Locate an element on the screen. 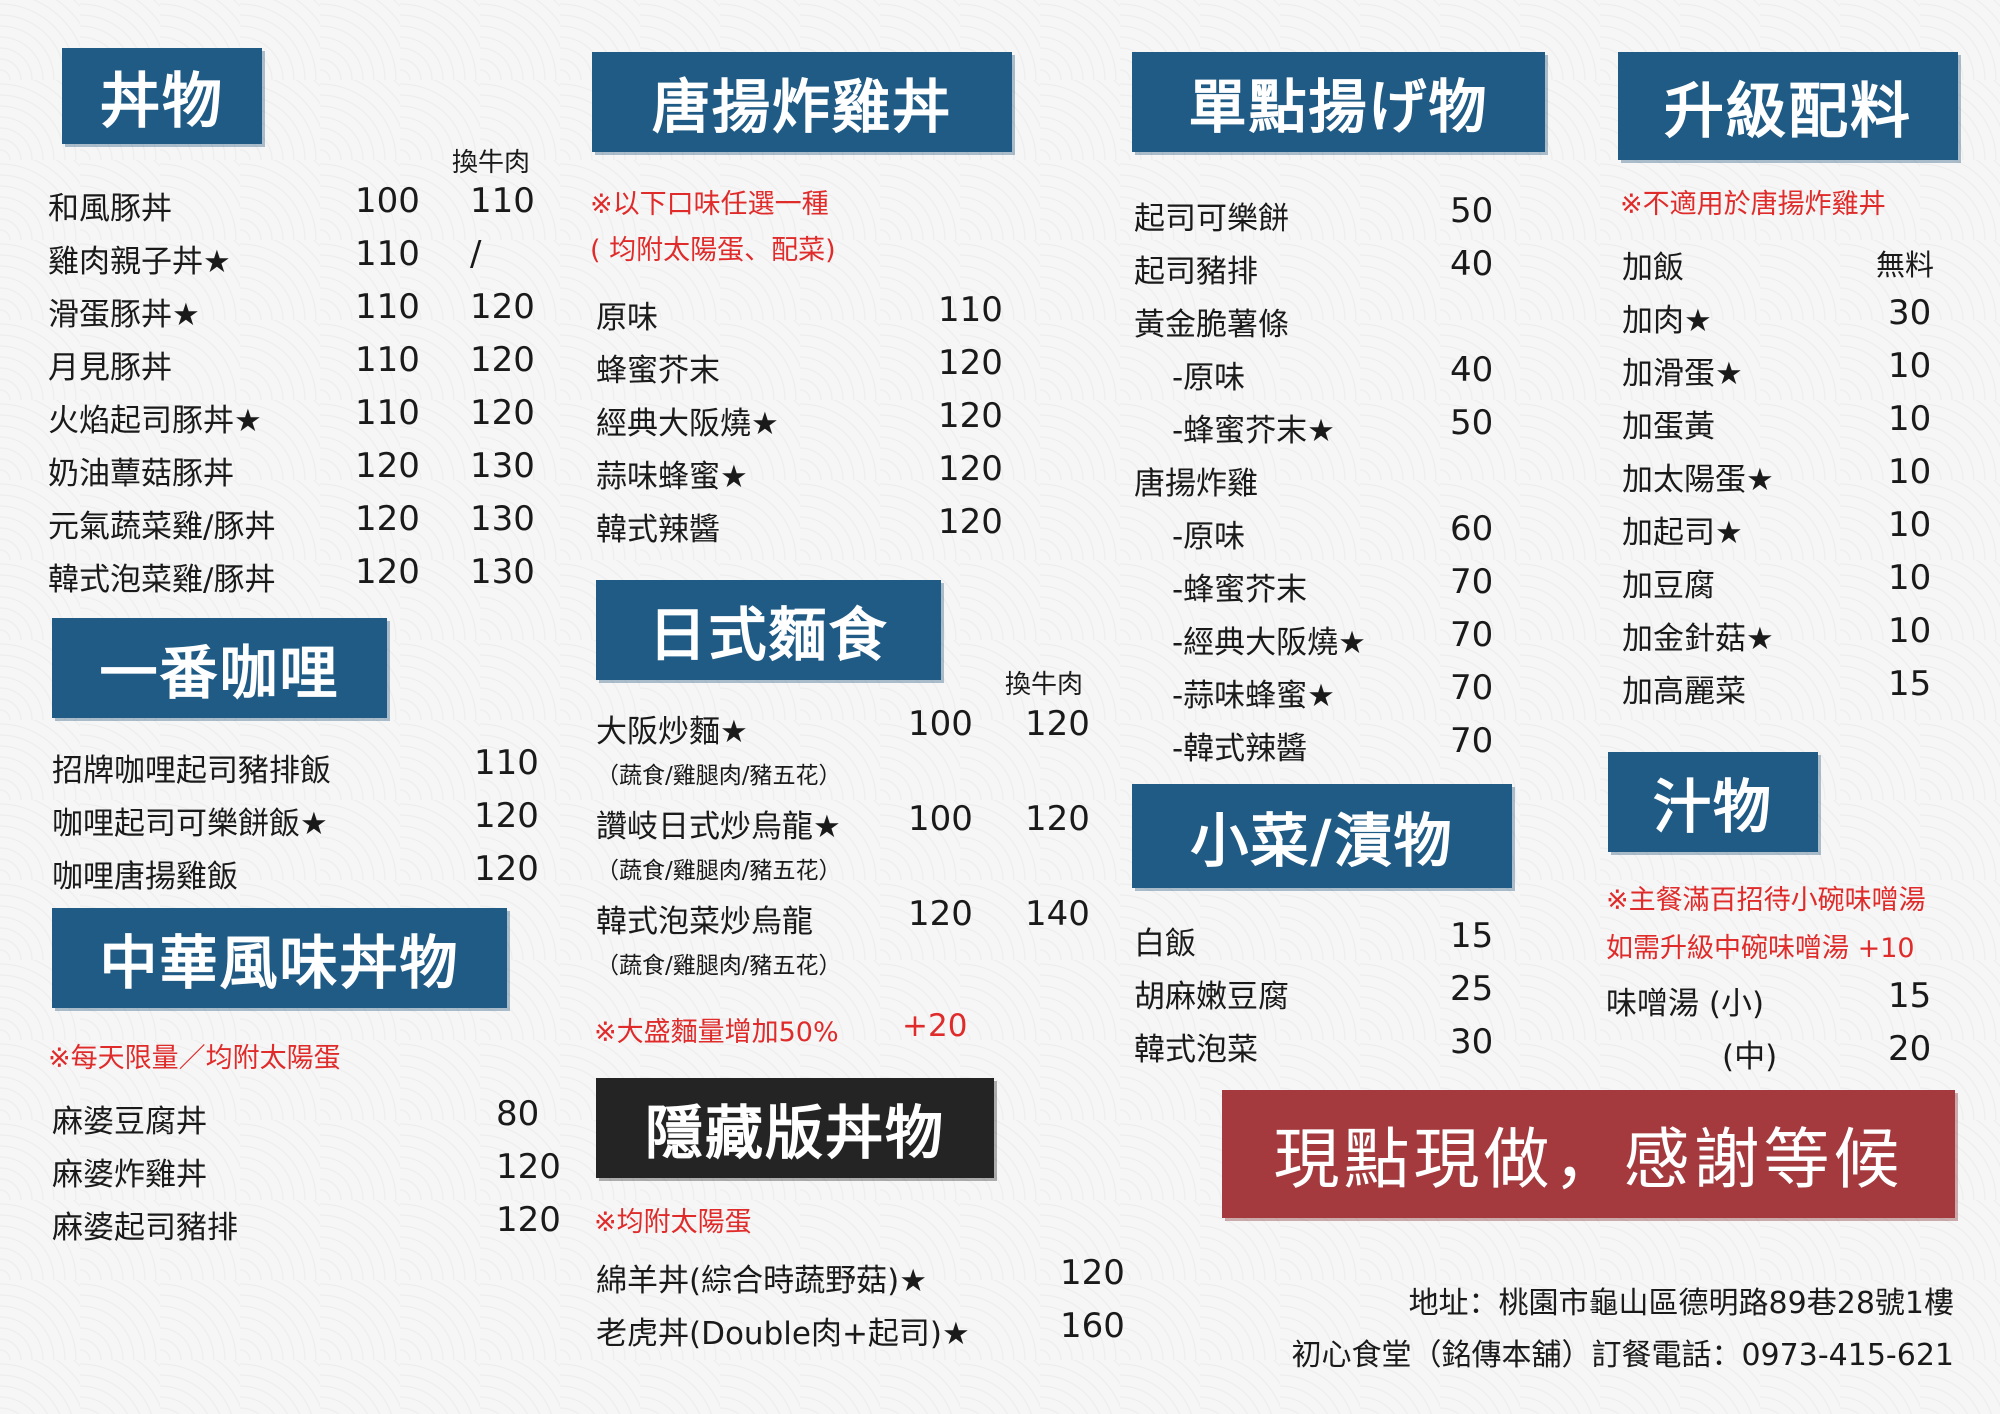  noodles-item-price: 100 is located at coordinates (940, 819).